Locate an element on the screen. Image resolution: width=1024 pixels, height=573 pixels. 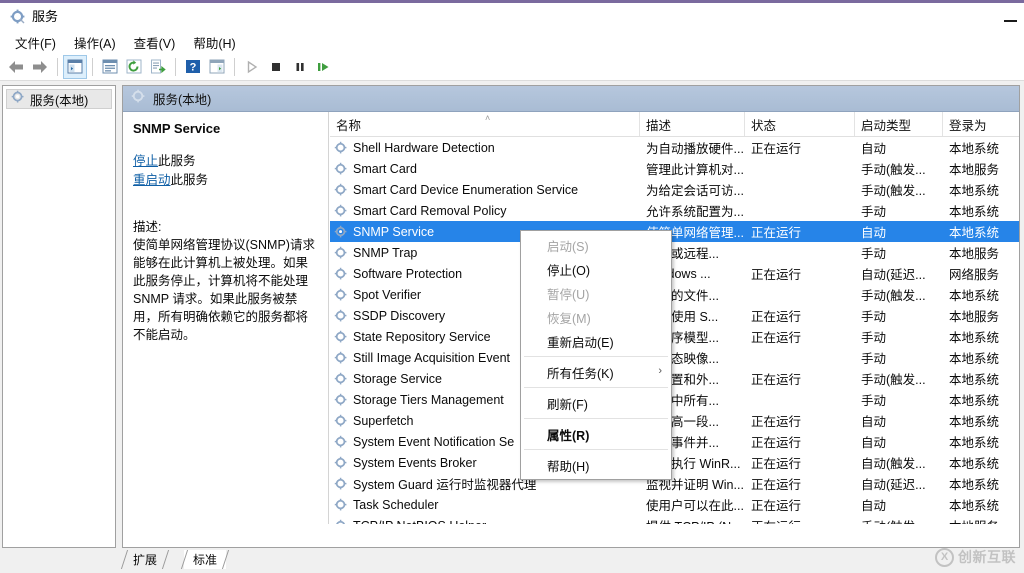
table-row: SSDP Discovery 见了使用 S... 正在运行 手动 本地服务 is located at coordinates (674, 315).